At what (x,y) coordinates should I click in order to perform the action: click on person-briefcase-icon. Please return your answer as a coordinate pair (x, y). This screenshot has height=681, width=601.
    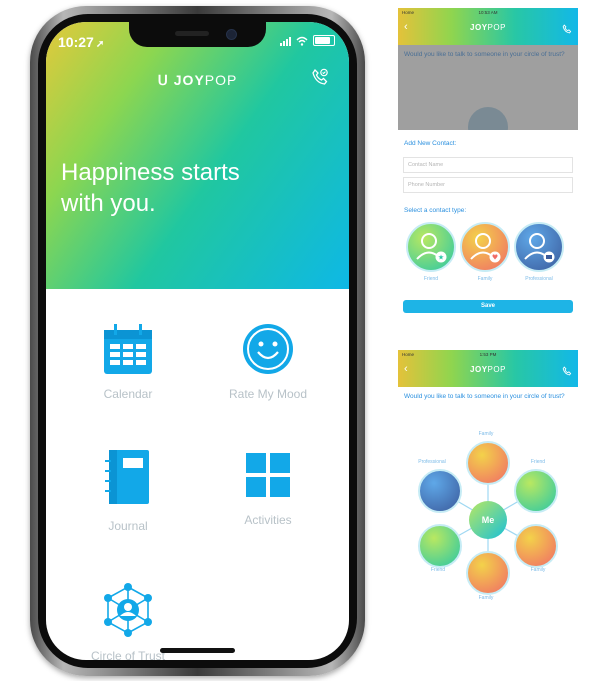
    Looking at the image, I should click on (539, 248).